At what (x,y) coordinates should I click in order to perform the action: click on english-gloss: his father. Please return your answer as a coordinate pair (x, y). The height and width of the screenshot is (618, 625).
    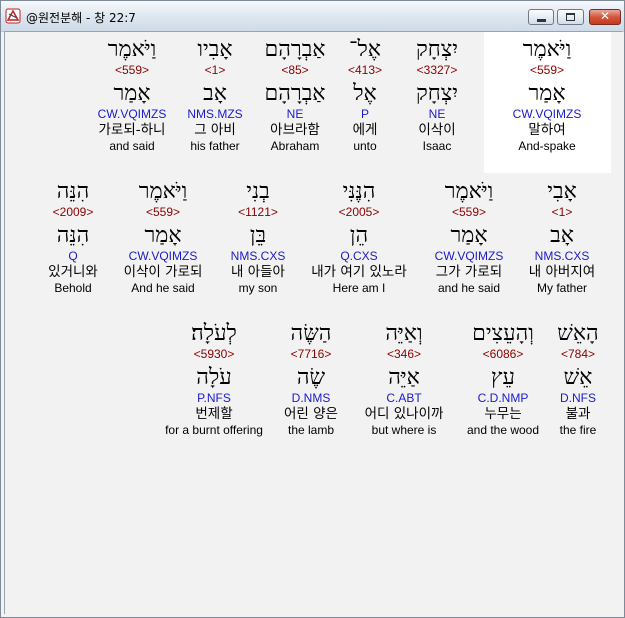
    Looking at the image, I should click on (215, 146).